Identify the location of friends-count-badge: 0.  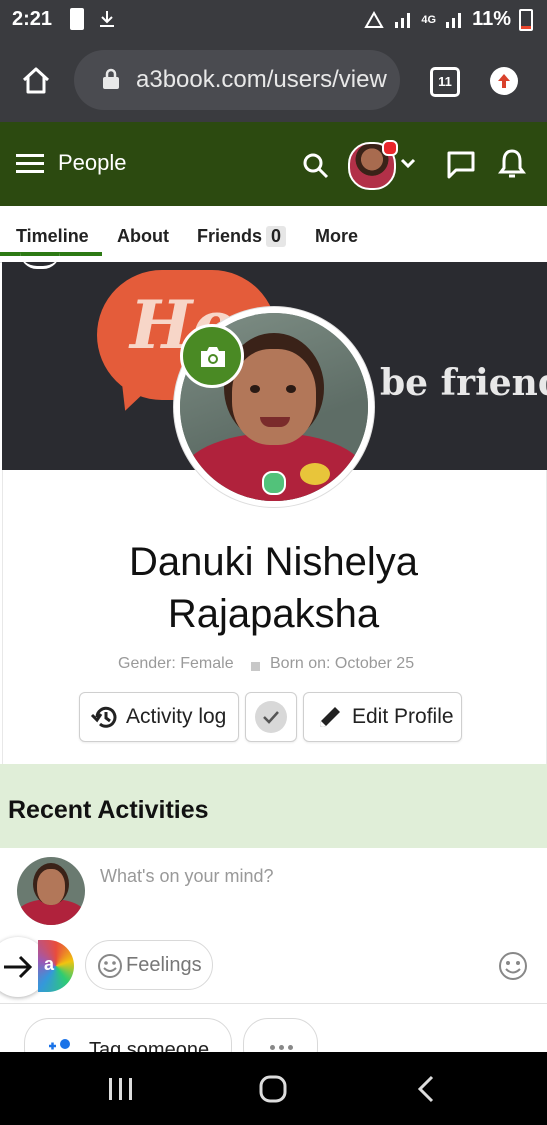
(276, 236).